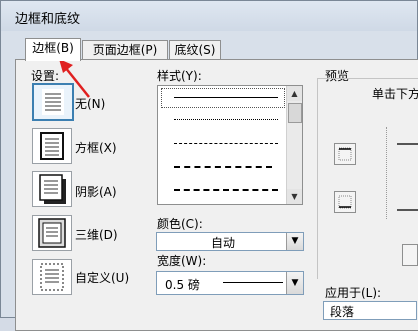 The height and width of the screenshot is (331, 418). What do you see at coordinates (96, 235) in the screenshot?
I see `setting-3d-label: 三维(D)` at bounding box center [96, 235].